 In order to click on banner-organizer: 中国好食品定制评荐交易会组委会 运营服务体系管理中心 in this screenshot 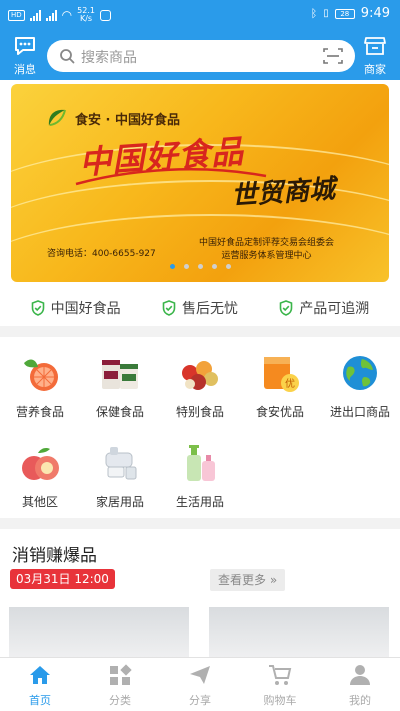, I will do `click(267, 249)`.